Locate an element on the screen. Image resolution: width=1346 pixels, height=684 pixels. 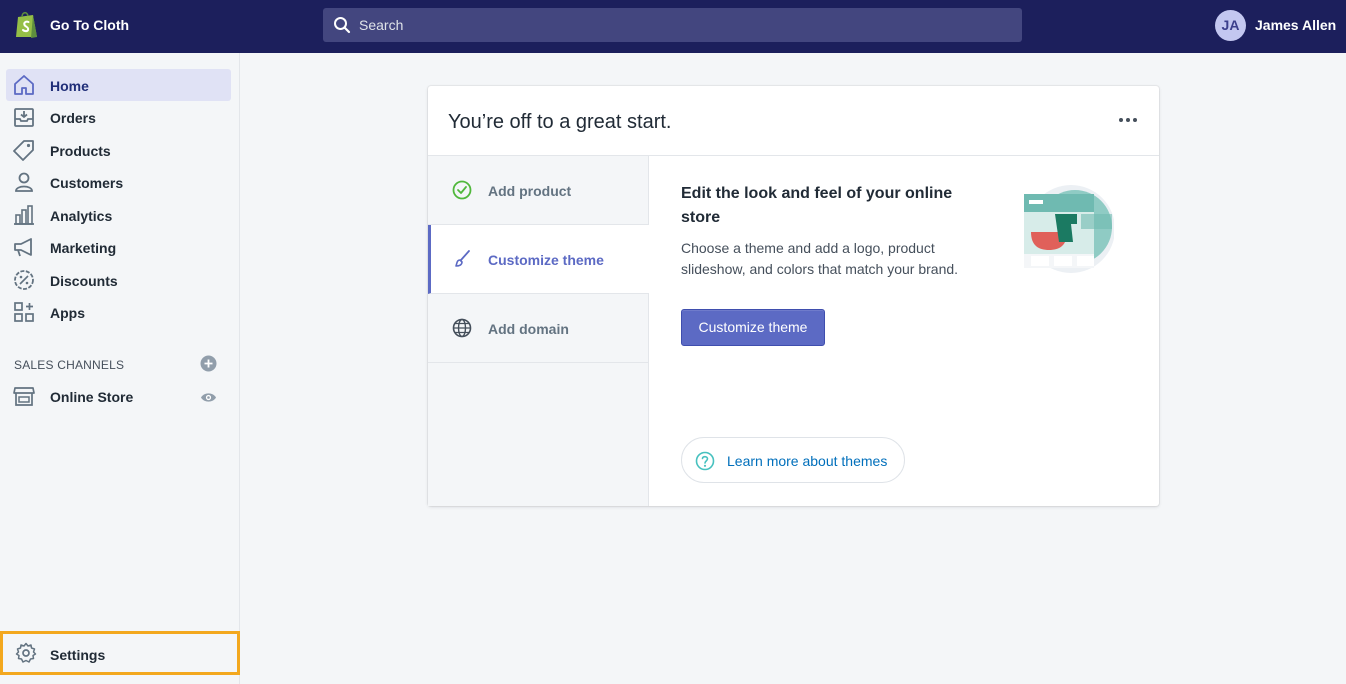
sidebar-item-label: Products is located at coordinates (80, 151).